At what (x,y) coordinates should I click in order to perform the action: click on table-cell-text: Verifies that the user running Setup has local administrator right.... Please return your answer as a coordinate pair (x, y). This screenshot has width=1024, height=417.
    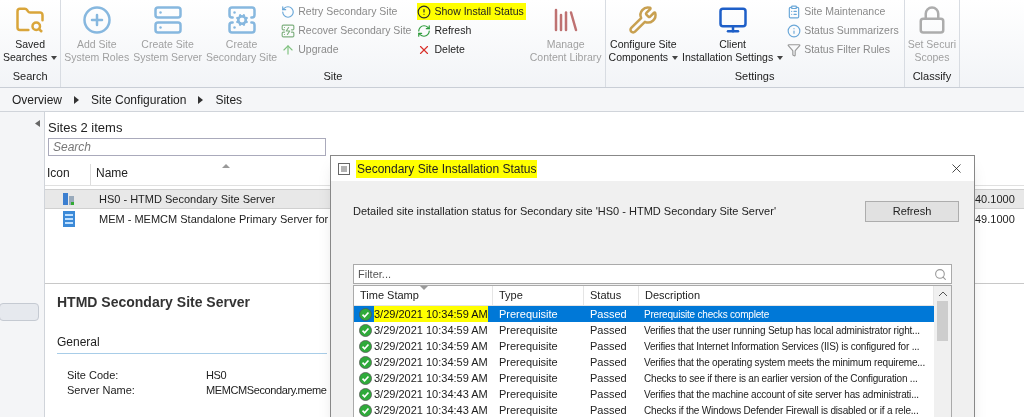
    Looking at the image, I should click on (782, 330).